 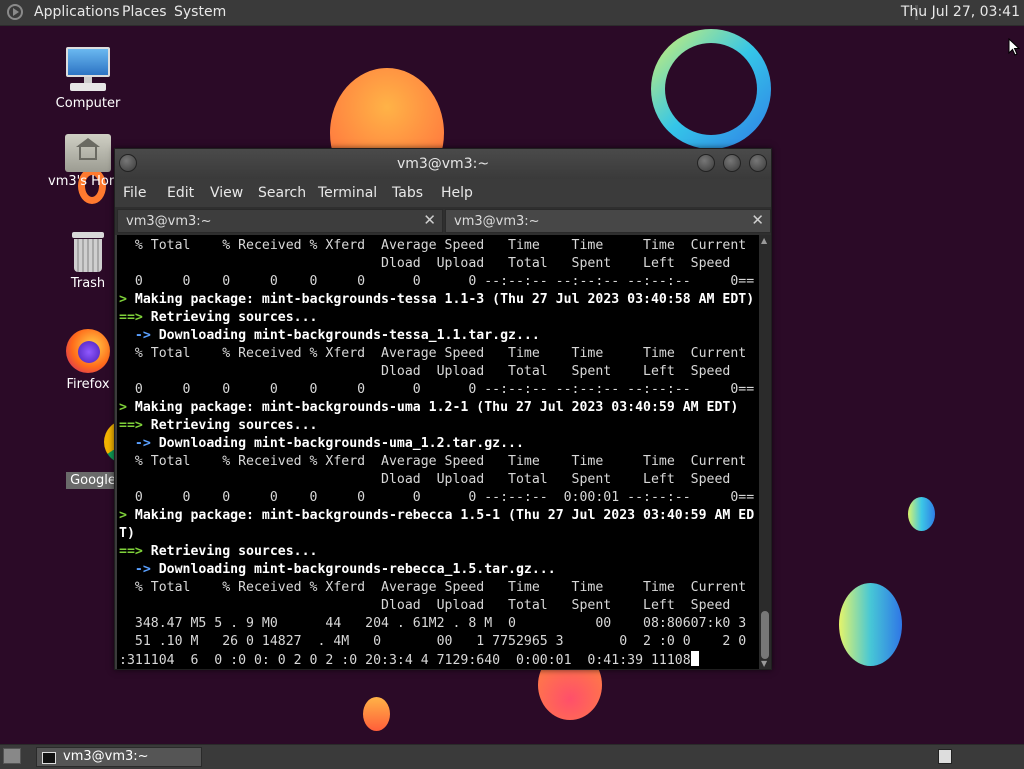 I want to click on wallpaper-blue-drop, so click(x=921, y=514).